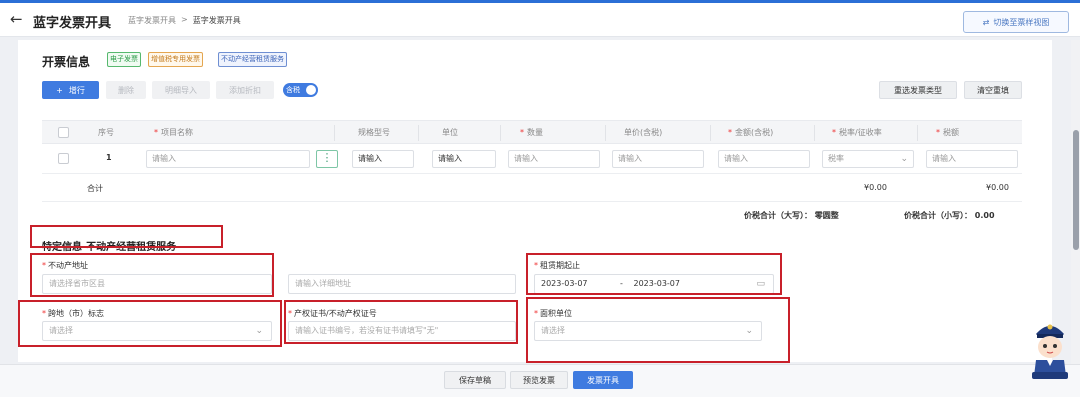 Image resolution: width=1080 pixels, height=397 pixels. What do you see at coordinates (63, 132) in the screenshot?
I see `select-all-checkbox` at bounding box center [63, 132].